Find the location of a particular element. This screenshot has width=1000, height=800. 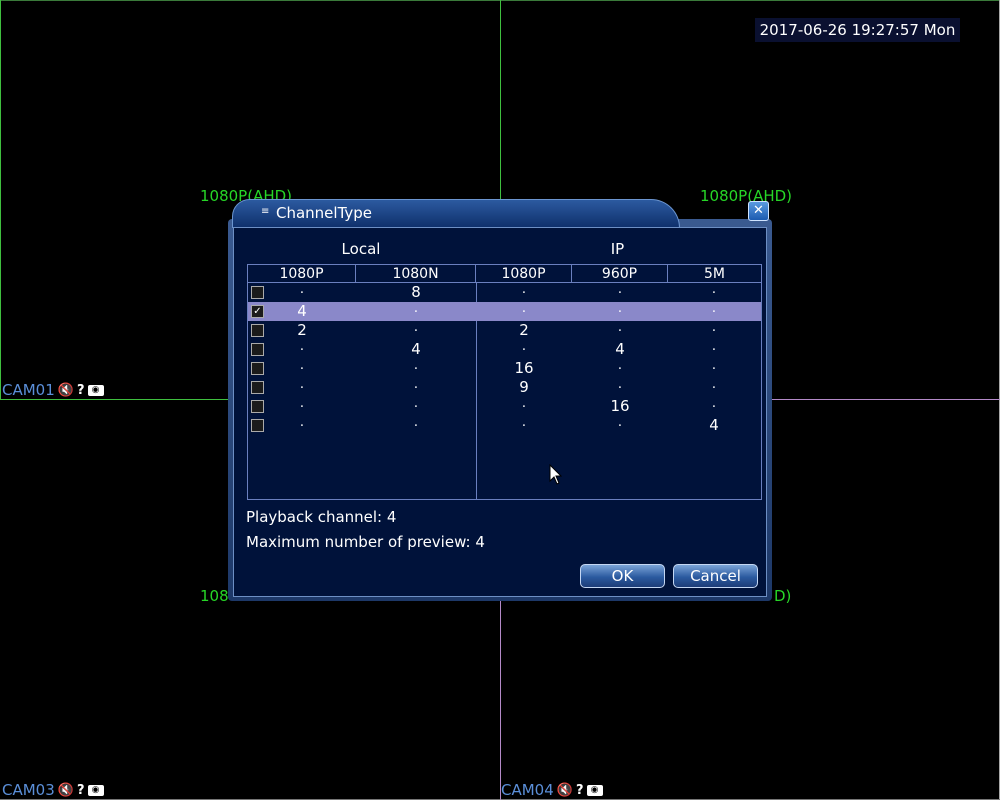

dialog-title-bar: ≡ ChannelType is located at coordinates (456, 213).